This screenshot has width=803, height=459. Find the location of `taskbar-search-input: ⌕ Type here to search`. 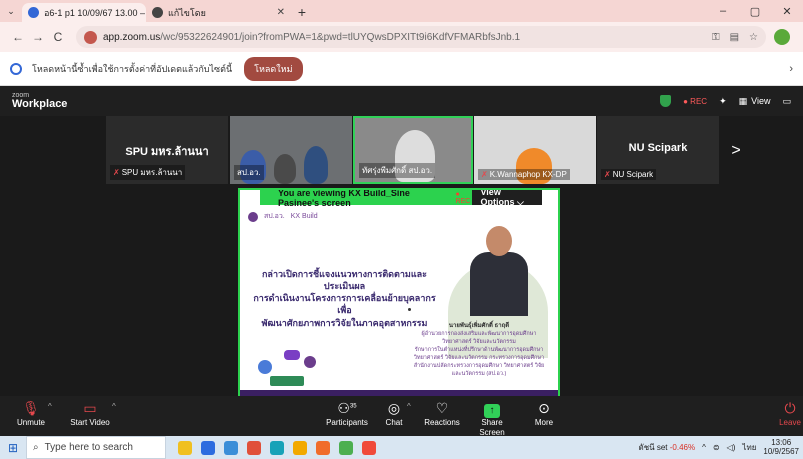

taskbar-search-input: ⌕ Type here to search is located at coordinates (96, 447).